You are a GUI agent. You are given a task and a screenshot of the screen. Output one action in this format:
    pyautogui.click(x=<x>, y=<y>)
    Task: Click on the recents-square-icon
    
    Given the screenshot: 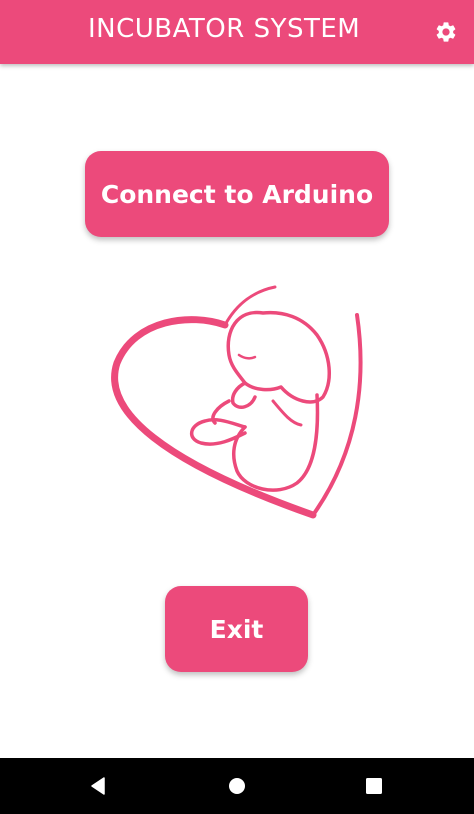 What is the action you would take?
    pyautogui.click(x=374, y=786)
    